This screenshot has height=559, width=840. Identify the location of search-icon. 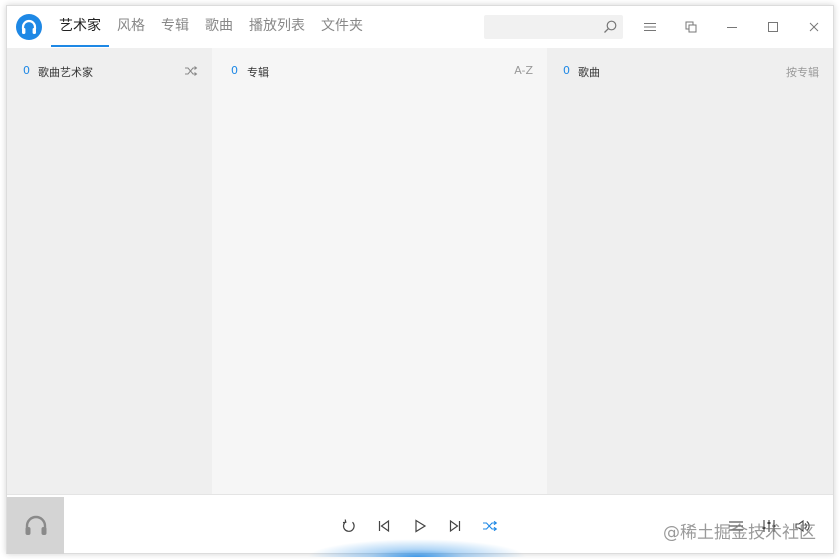
(610, 27).